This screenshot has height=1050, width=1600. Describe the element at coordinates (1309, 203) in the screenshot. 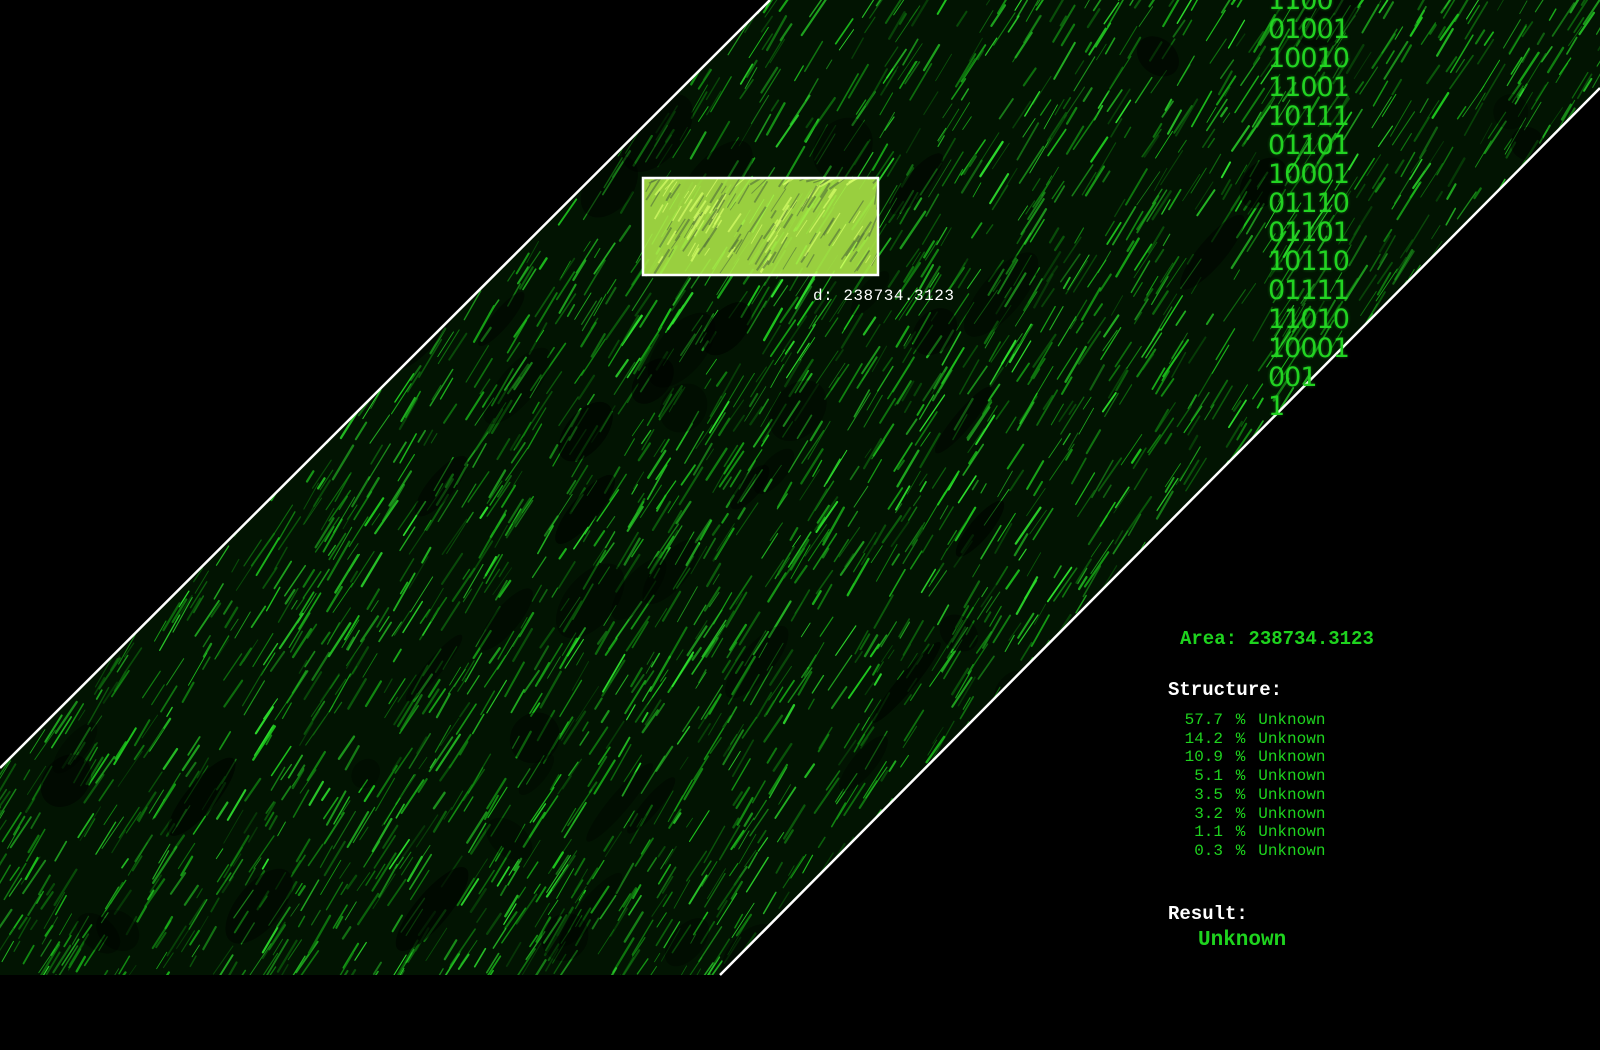

I see `binary-line: 01110` at that location.